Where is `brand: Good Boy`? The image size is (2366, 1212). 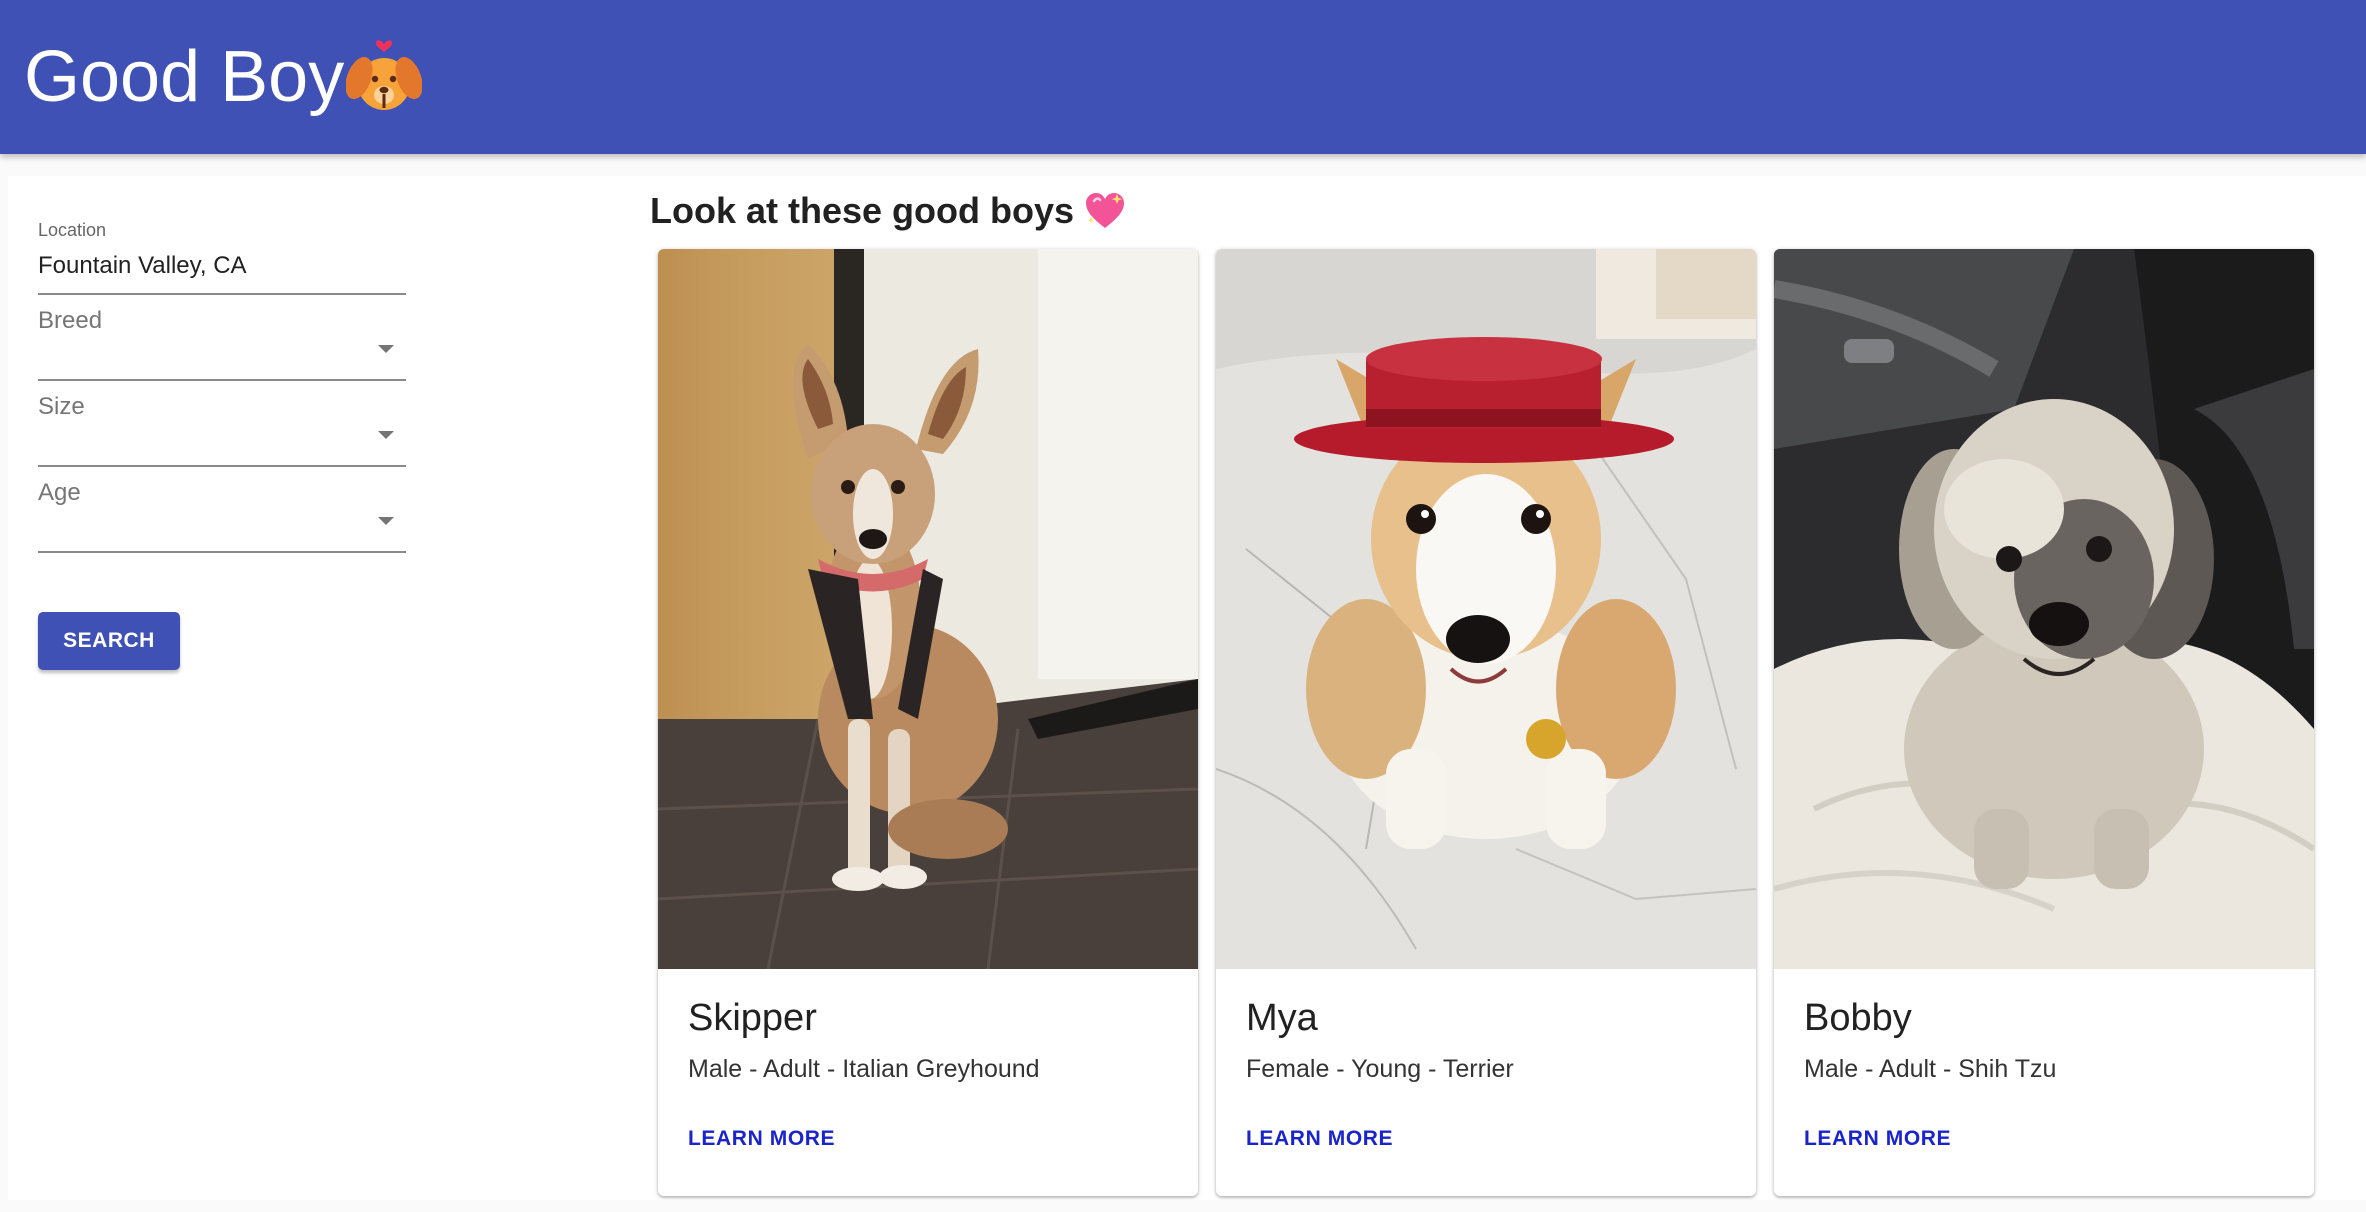 brand: Good Boy is located at coordinates (223, 77).